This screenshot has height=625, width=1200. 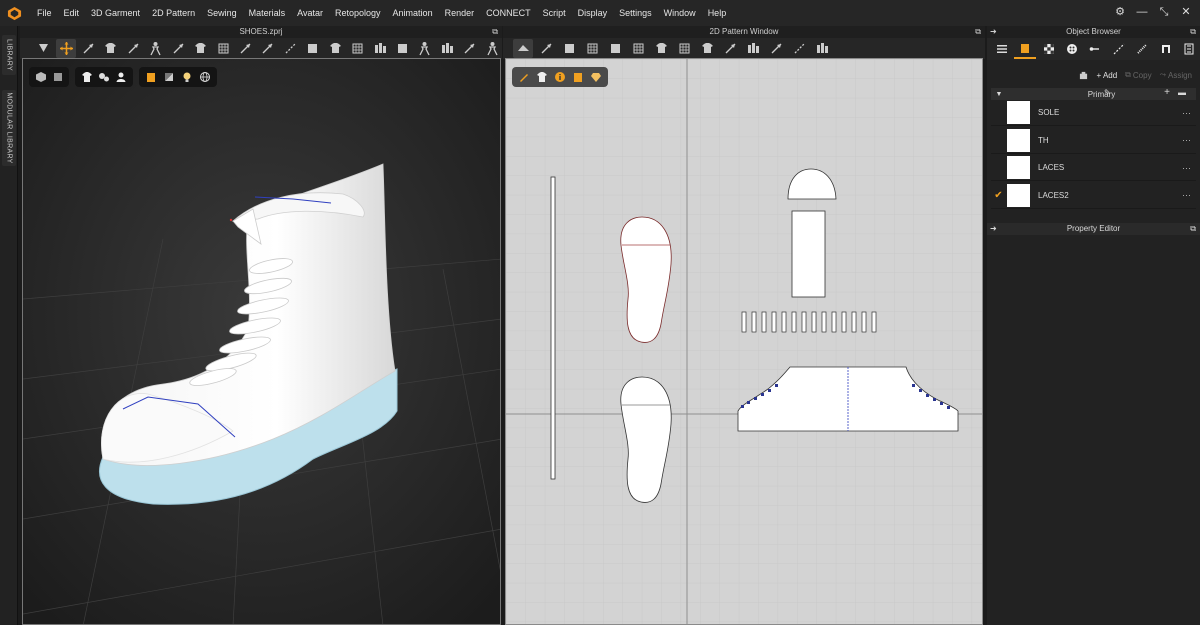 What do you see at coordinates (1093, 196) in the screenshot?
I see `material-row-laces2: ✔ LACES2 ···` at bounding box center [1093, 196].